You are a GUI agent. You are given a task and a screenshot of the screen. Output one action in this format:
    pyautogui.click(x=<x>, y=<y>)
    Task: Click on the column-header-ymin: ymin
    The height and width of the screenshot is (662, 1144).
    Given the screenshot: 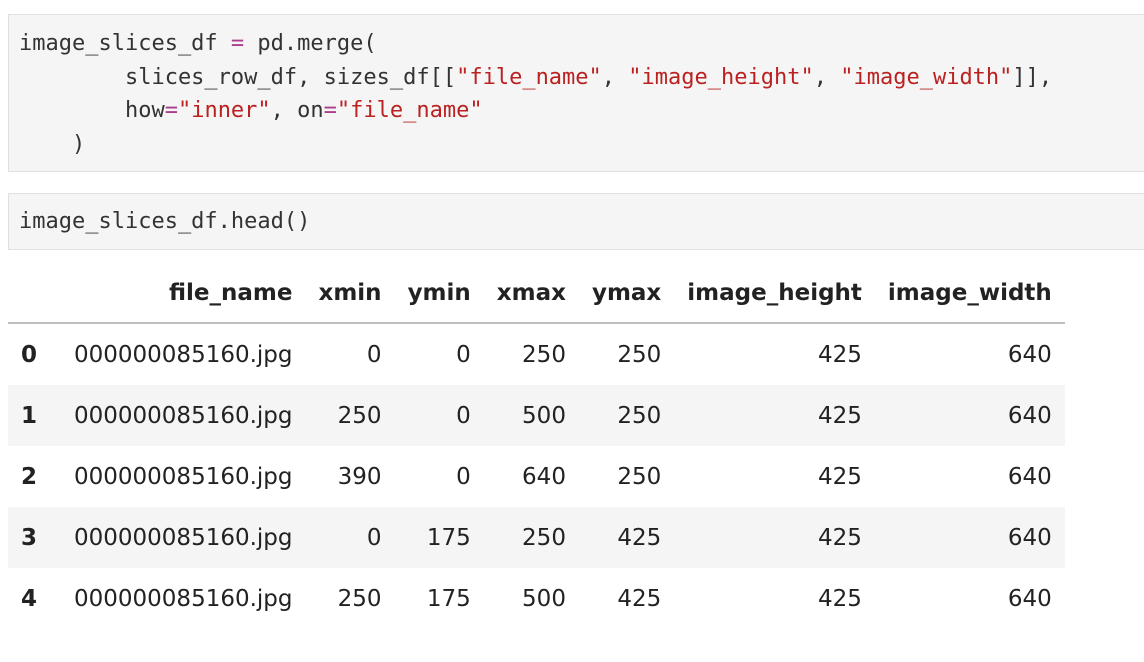 What is the action you would take?
    pyautogui.click(x=439, y=294)
    